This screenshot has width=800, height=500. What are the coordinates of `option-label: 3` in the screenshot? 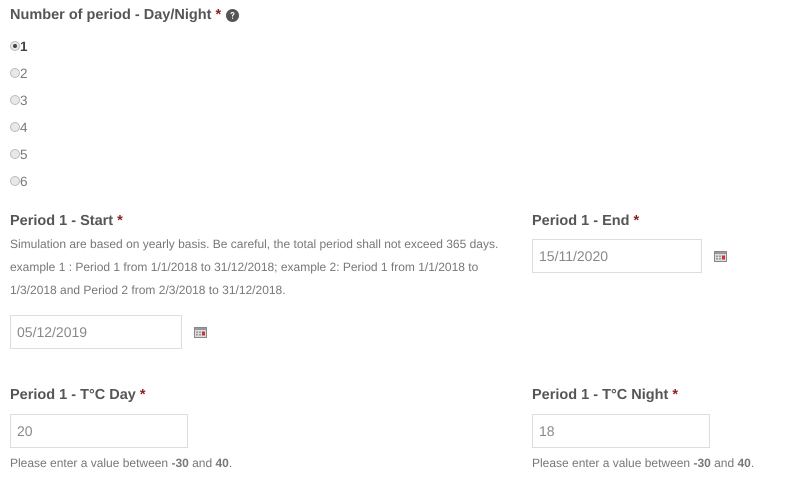 It's located at (24, 100).